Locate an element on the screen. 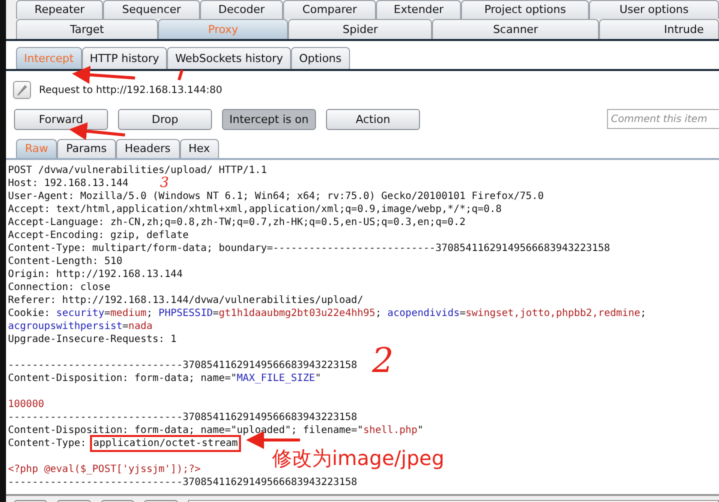  code-line: Accept-Encoding: gzip, deflate is located at coordinates (98, 235).